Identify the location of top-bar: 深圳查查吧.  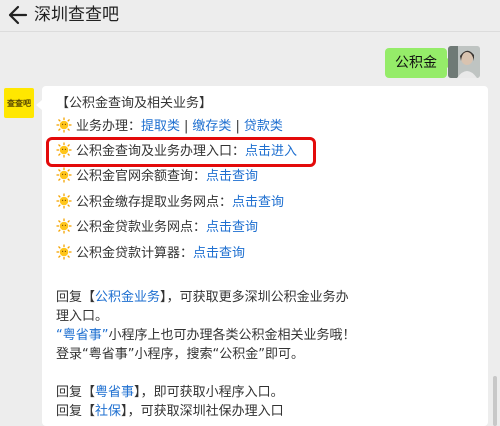
(250, 16).